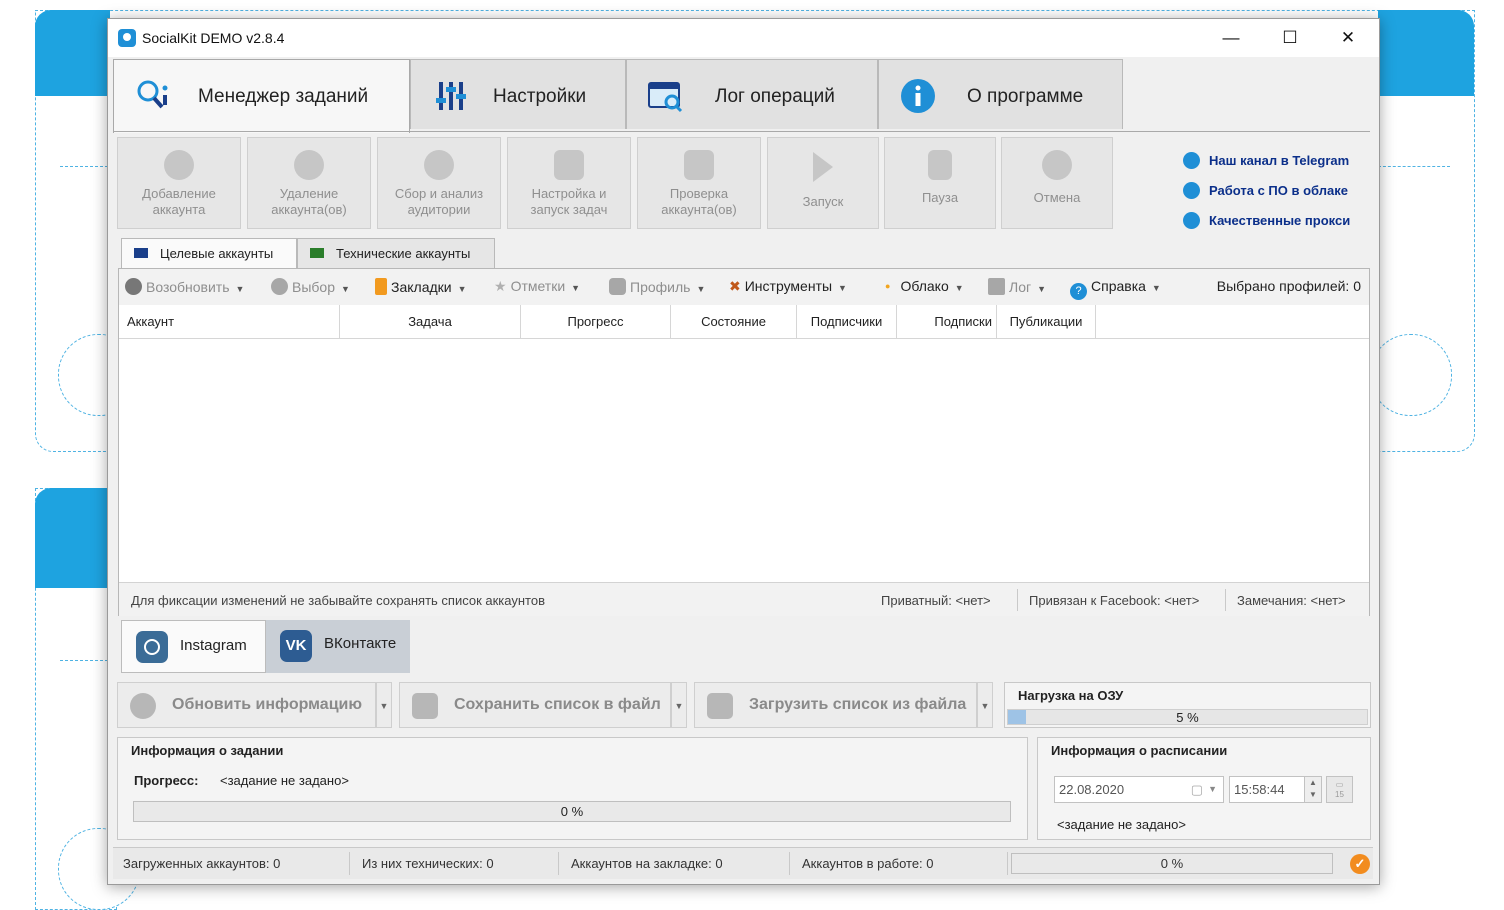  Describe the element at coordinates (1273, 160) in the screenshot. I see `telegram-link: Наш канал в Telegram` at that location.